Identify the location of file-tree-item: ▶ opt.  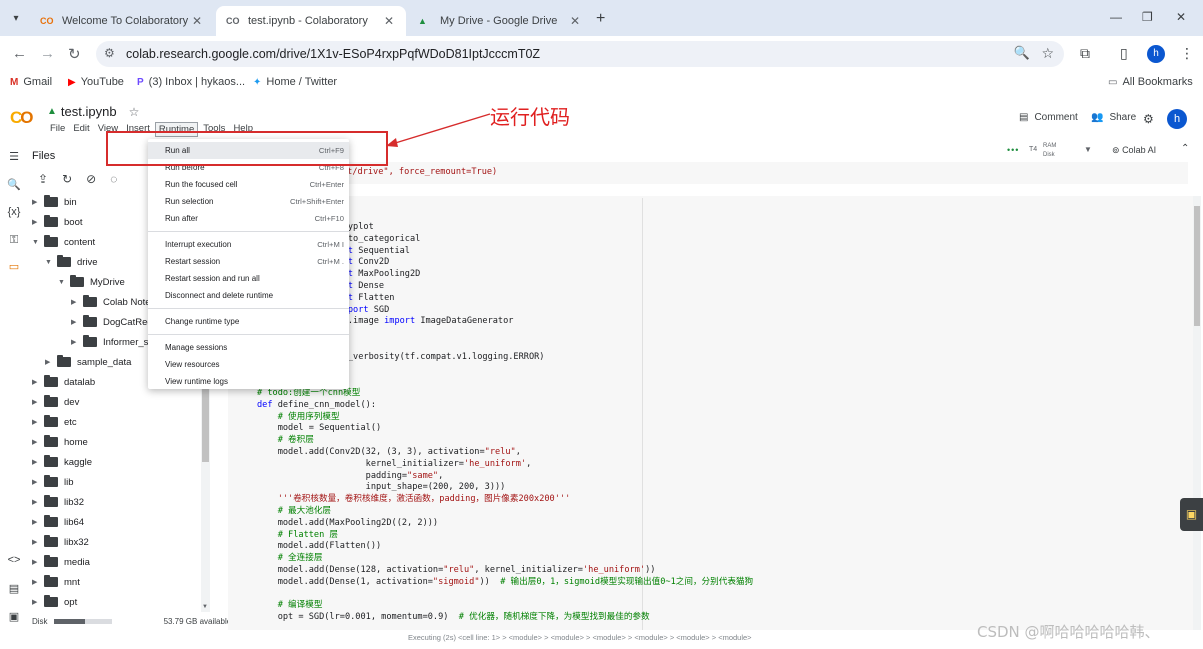
(54, 602).